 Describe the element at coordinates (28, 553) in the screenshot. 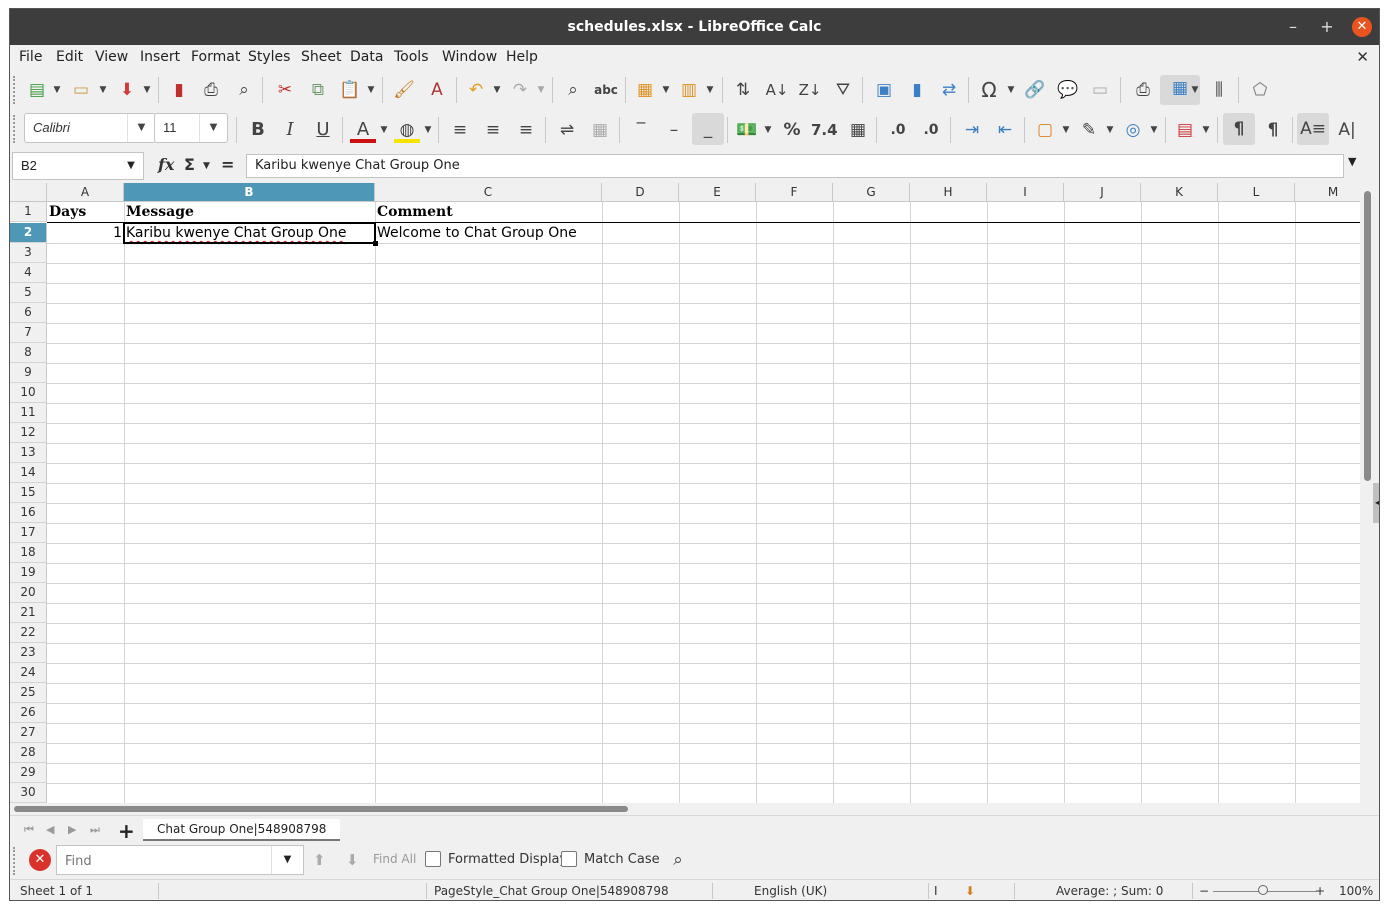

I see `row-header-18: 18` at that location.